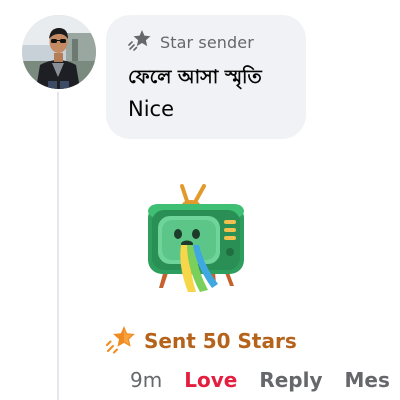 Image resolution: width=400 pixels, height=400 pixels. What do you see at coordinates (195, 79) in the screenshot?
I see `author-name: ফেলে আসা স্মৃতি` at bounding box center [195, 79].